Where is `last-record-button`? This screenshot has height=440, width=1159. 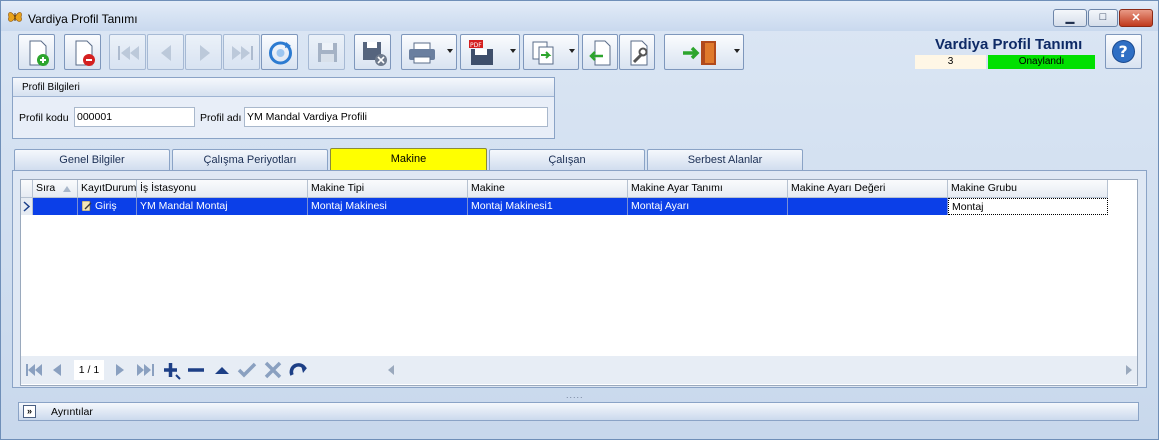
last-record-button is located at coordinates (241, 52).